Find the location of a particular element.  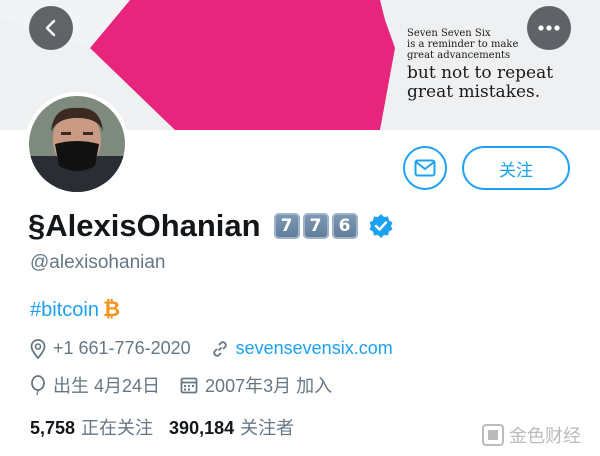

avatar-image is located at coordinates (77, 144).